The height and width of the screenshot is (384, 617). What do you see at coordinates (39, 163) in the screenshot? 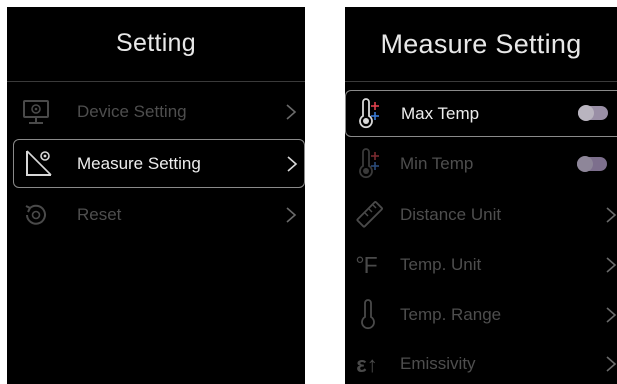
I see `measure-gear-icon` at bounding box center [39, 163].